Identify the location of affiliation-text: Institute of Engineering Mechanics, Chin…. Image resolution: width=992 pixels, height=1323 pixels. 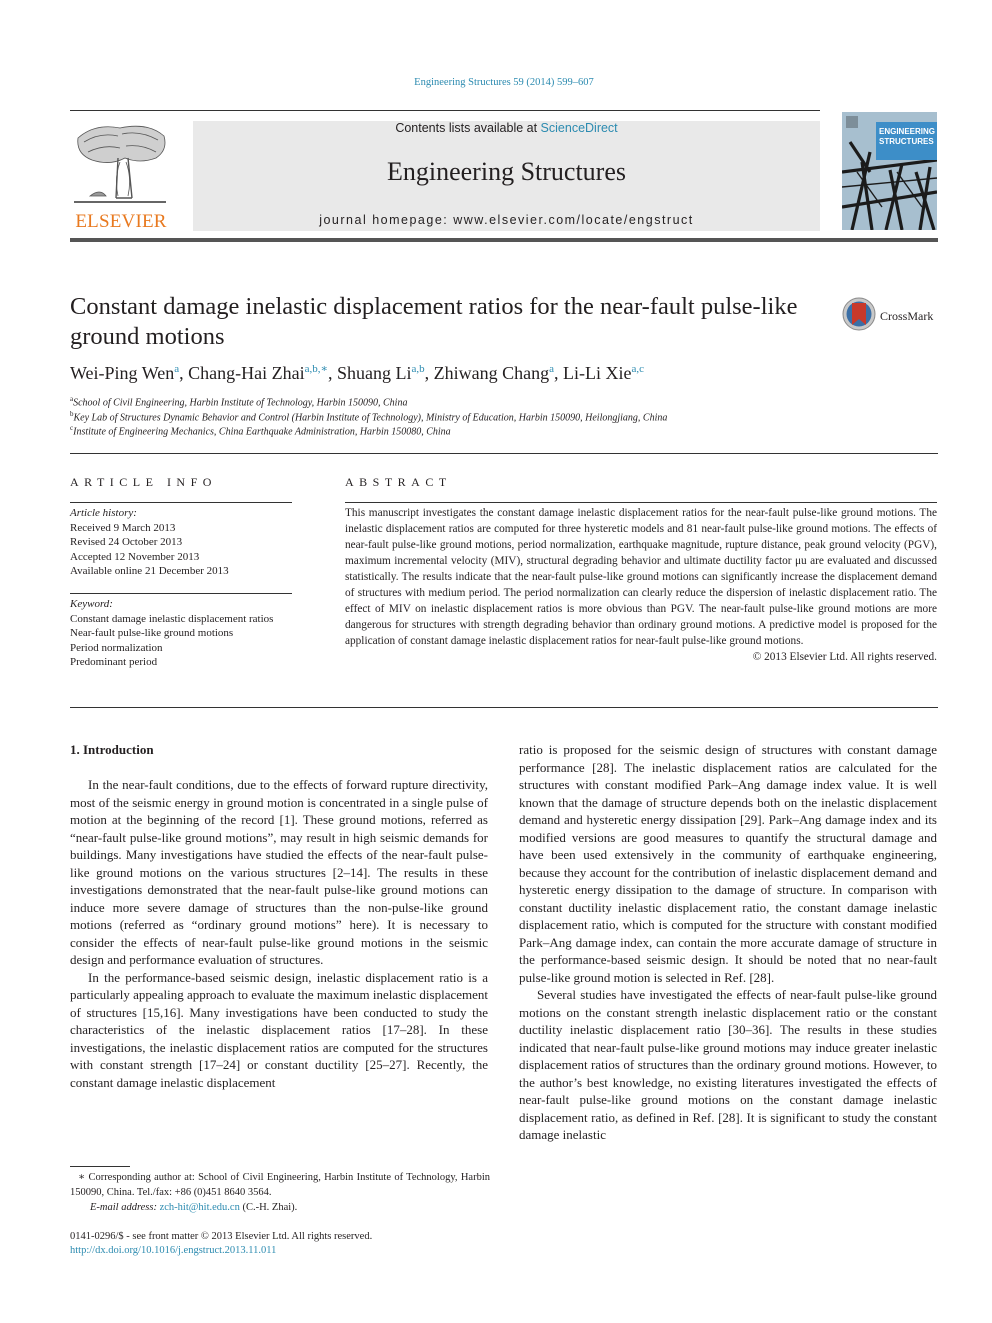
(262, 432).